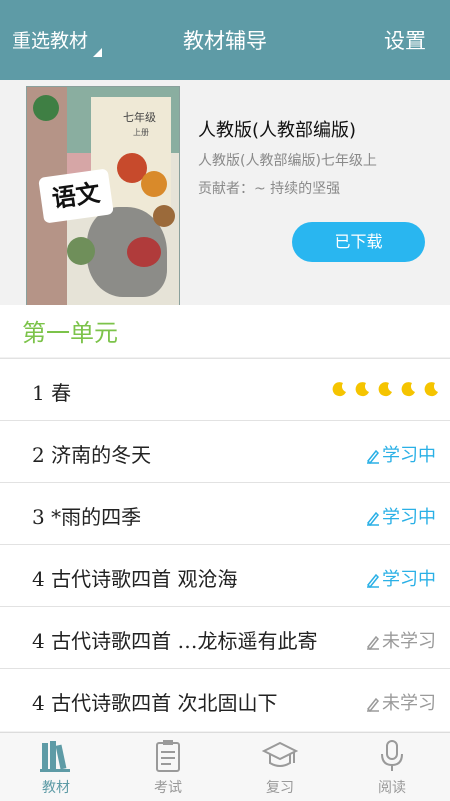 This screenshot has height=801, width=450. I want to click on tab-review: 复习, so click(280, 767).